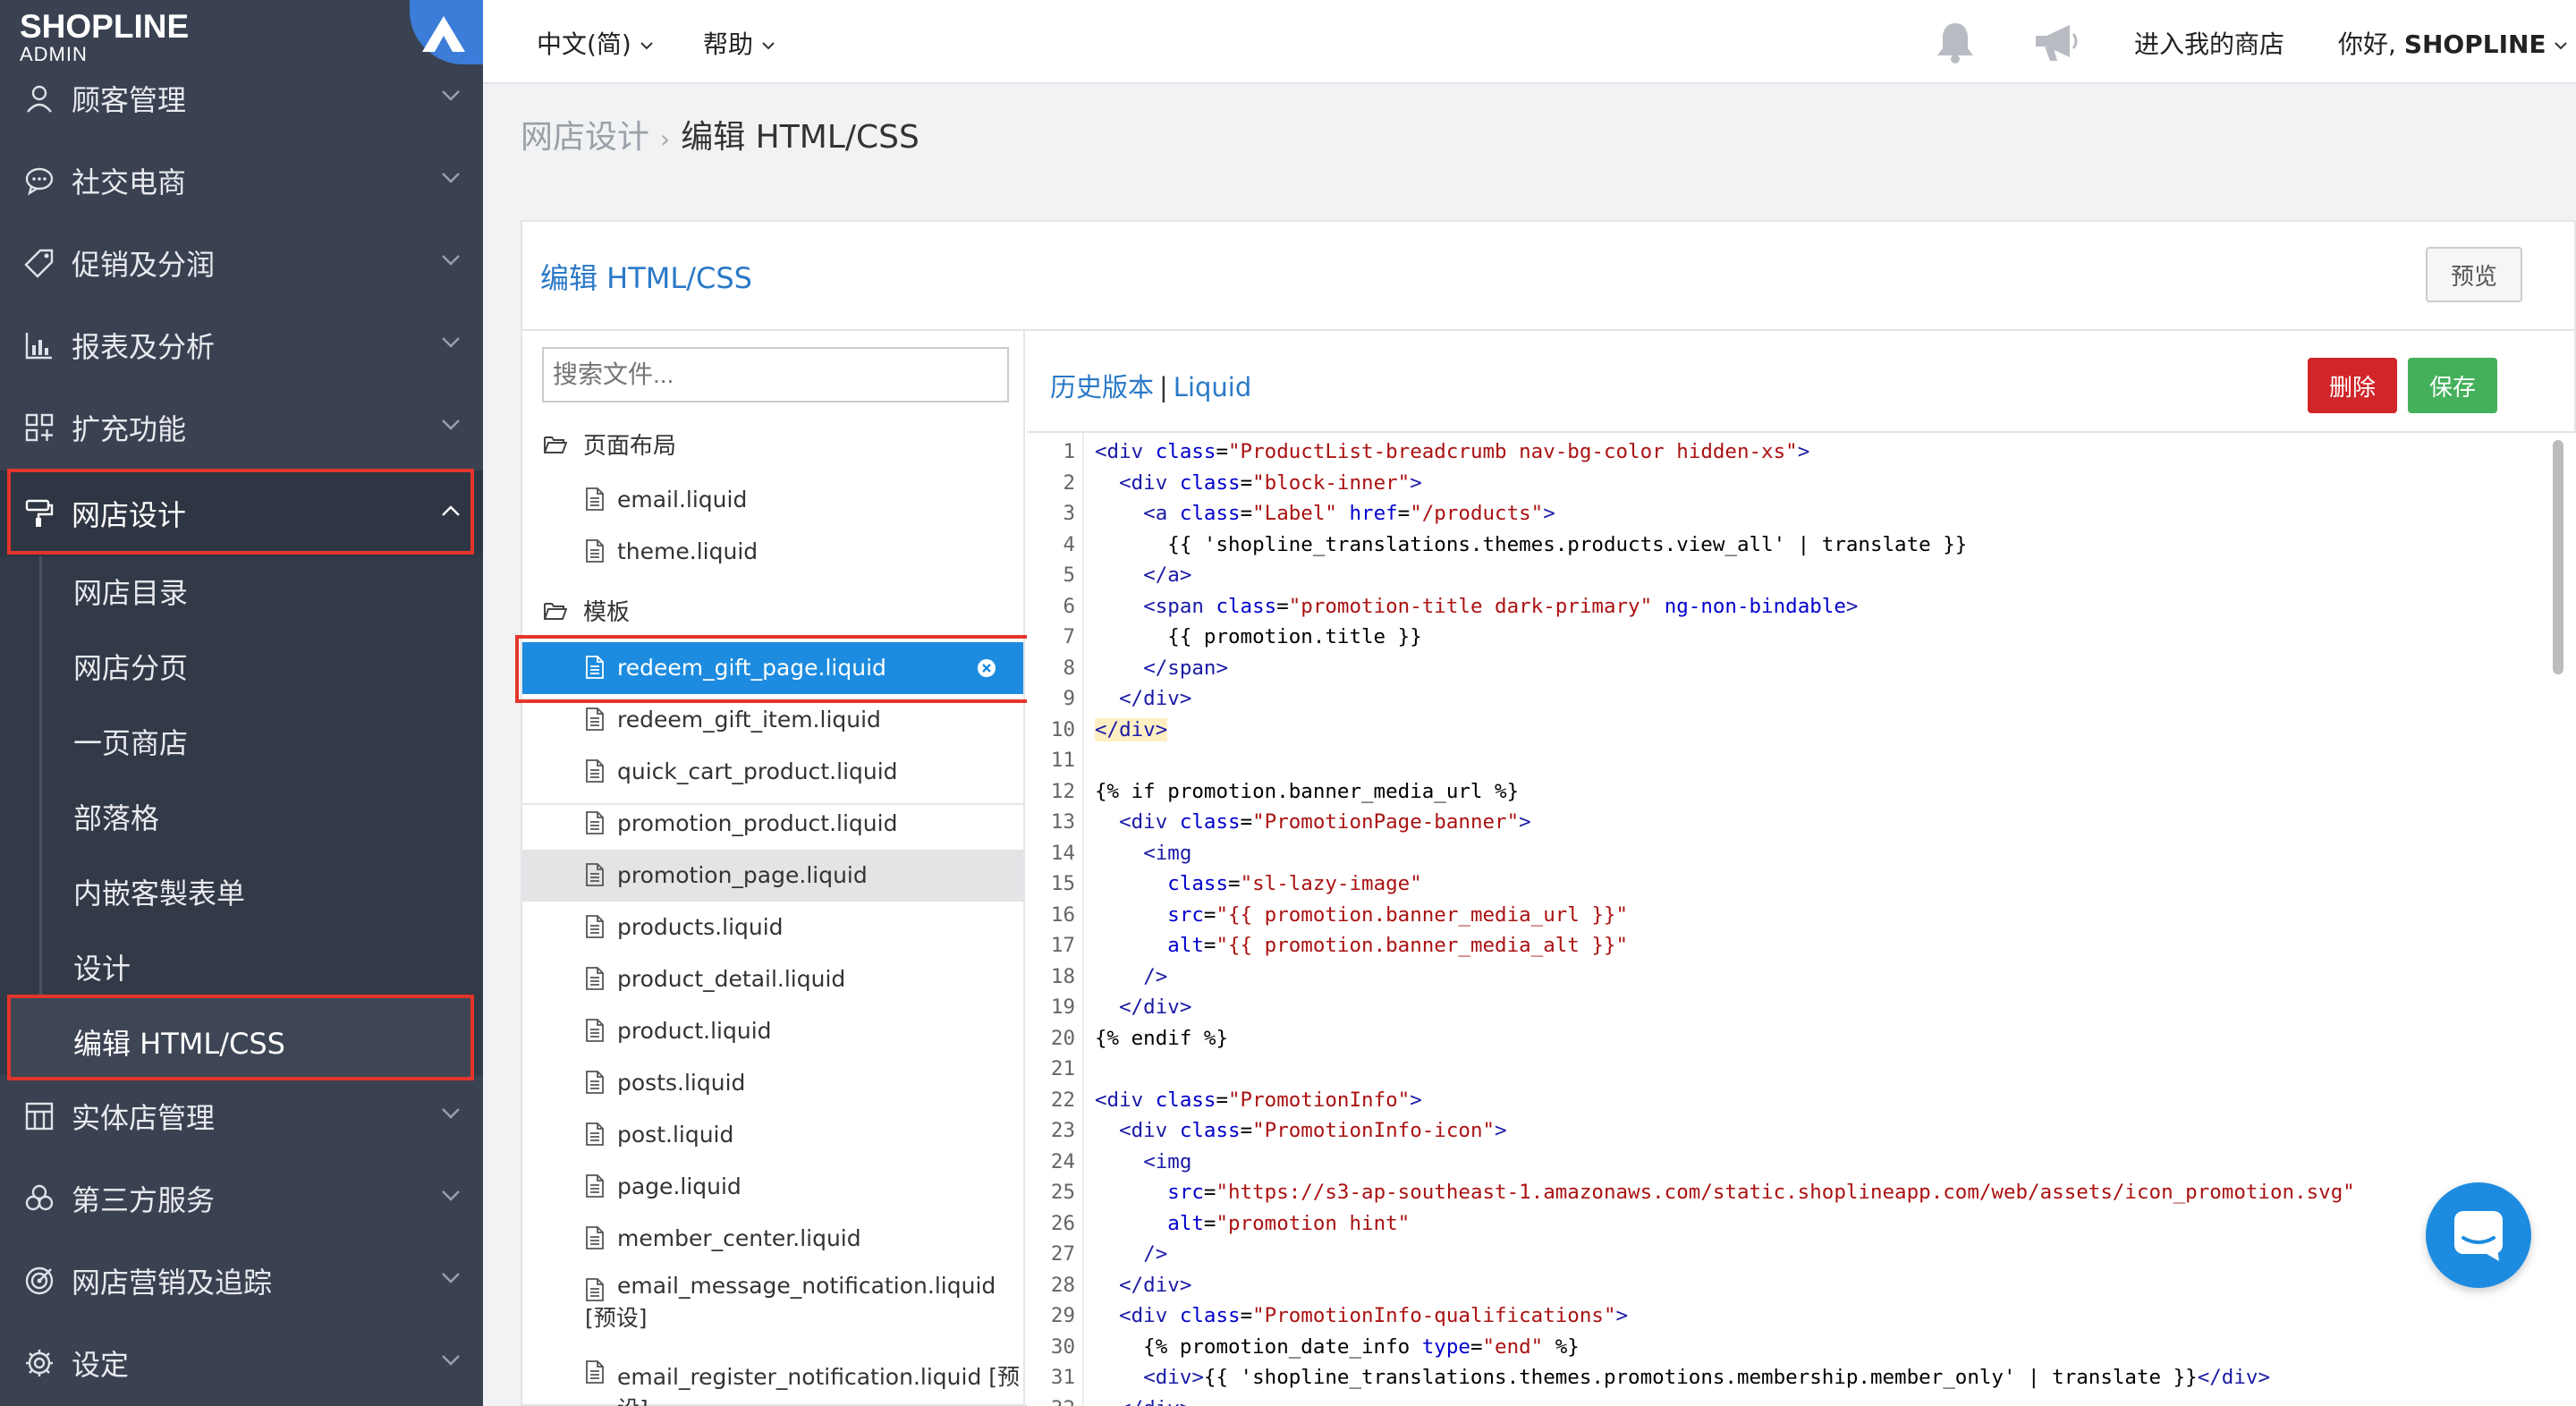 The height and width of the screenshot is (1406, 2576). What do you see at coordinates (241, 99) in the screenshot?
I see `sidebar-item-customers: 顾客管理` at bounding box center [241, 99].